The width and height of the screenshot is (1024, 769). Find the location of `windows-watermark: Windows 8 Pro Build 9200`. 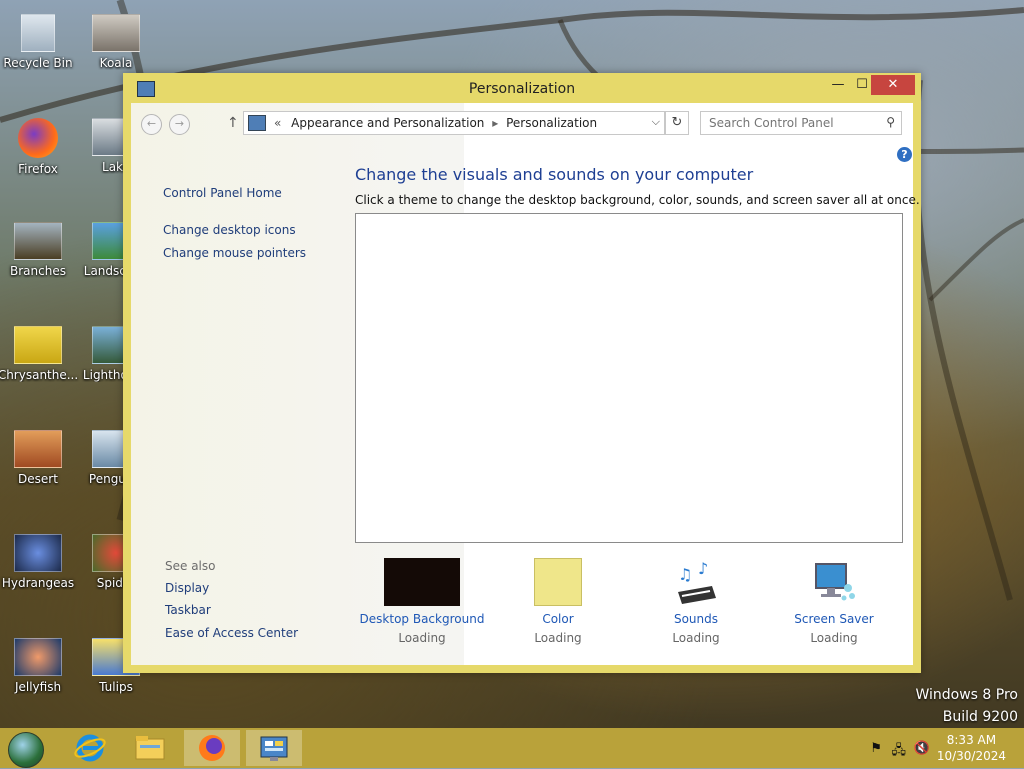

windows-watermark: Windows 8 Pro Build 9200 is located at coordinates (966, 706).